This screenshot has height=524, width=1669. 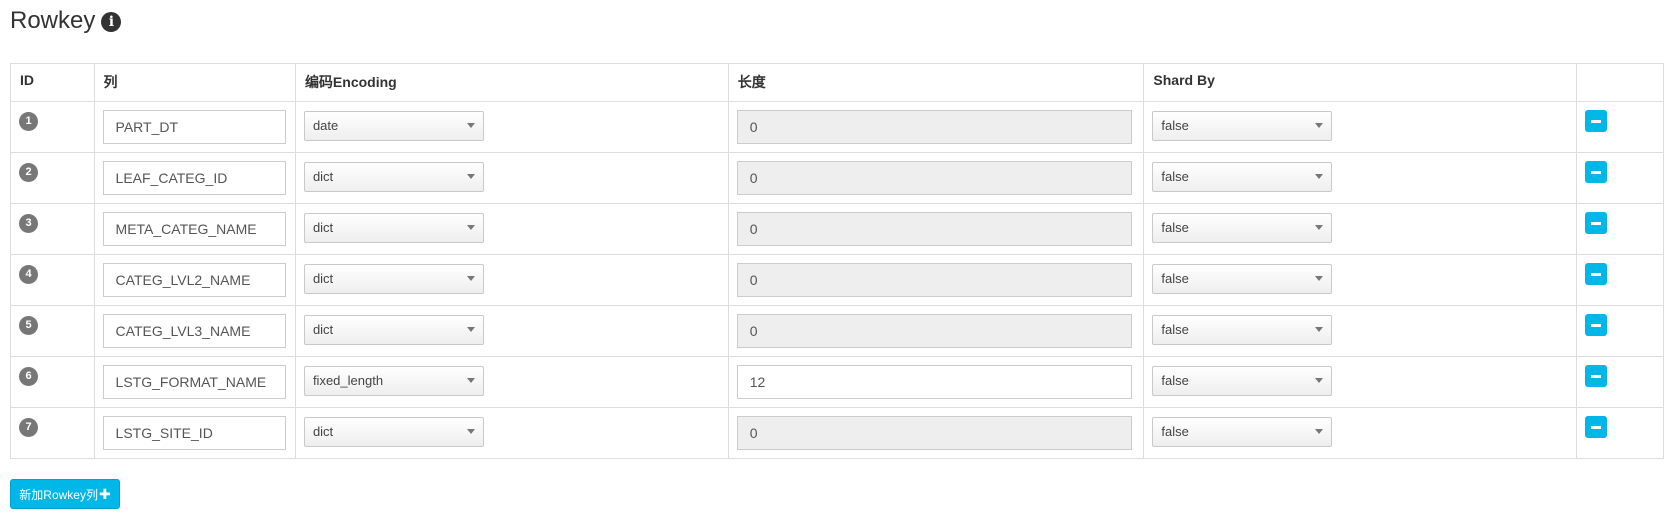 I want to click on encoding-select: fixed_length, so click(x=393, y=381).